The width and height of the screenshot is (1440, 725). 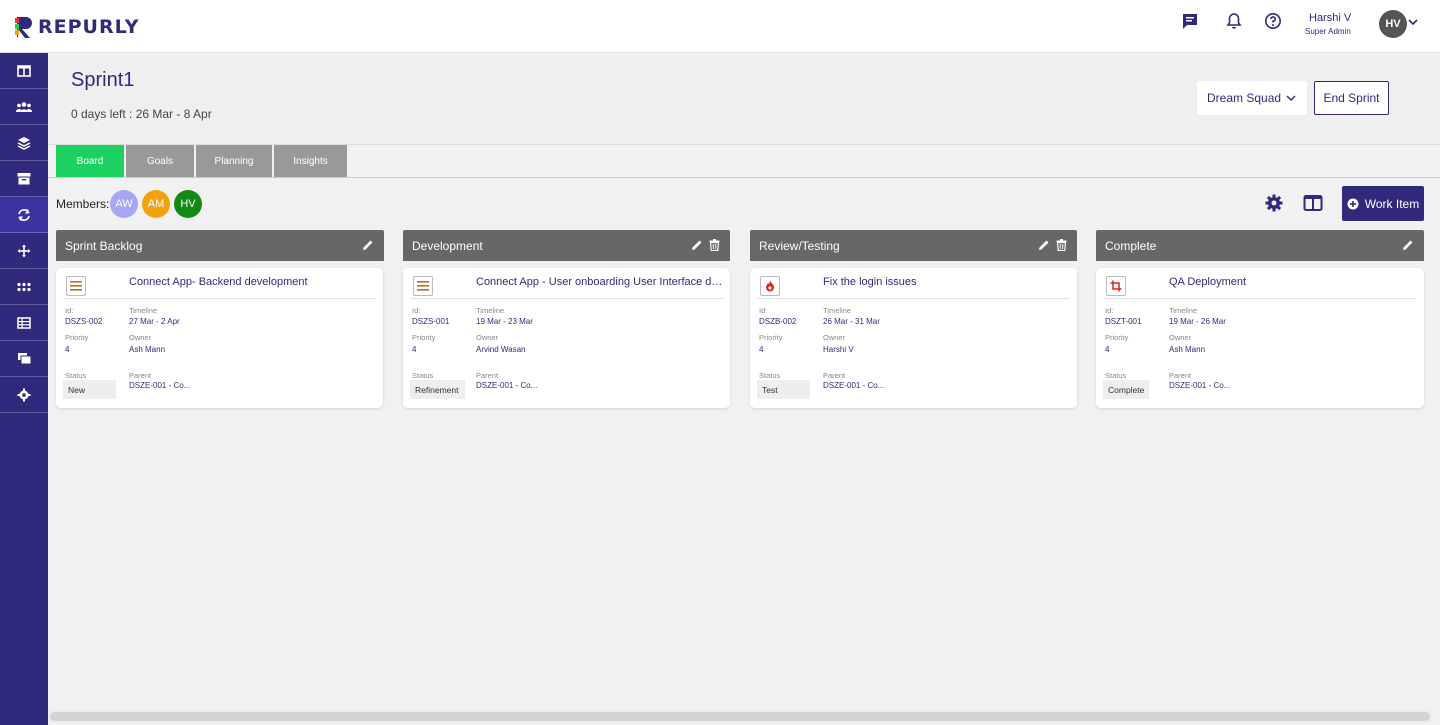 I want to click on sidebar-item-move, so click(x=24, y=251).